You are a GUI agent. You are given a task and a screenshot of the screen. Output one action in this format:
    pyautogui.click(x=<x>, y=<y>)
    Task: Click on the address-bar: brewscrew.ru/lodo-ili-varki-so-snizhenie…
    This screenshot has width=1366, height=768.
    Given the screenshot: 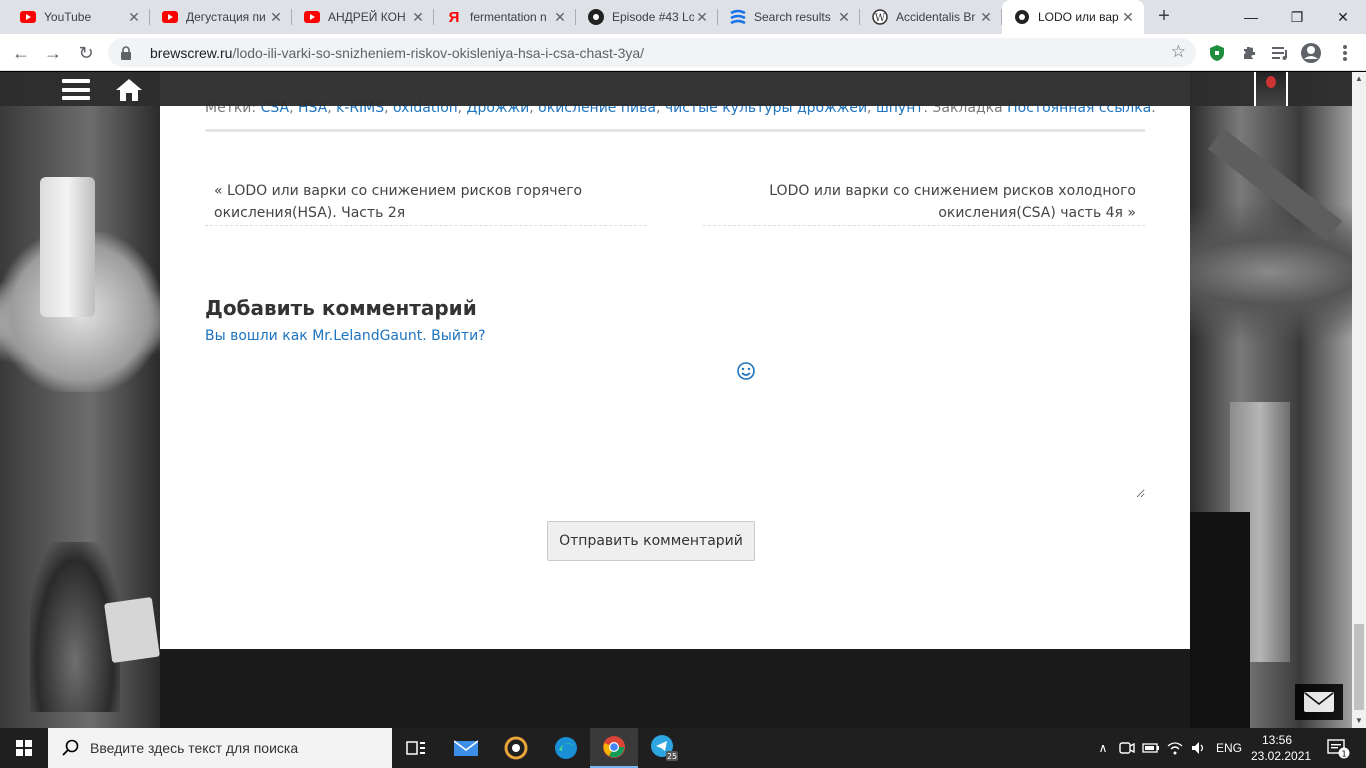 What is the action you would take?
    pyautogui.click(x=652, y=52)
    